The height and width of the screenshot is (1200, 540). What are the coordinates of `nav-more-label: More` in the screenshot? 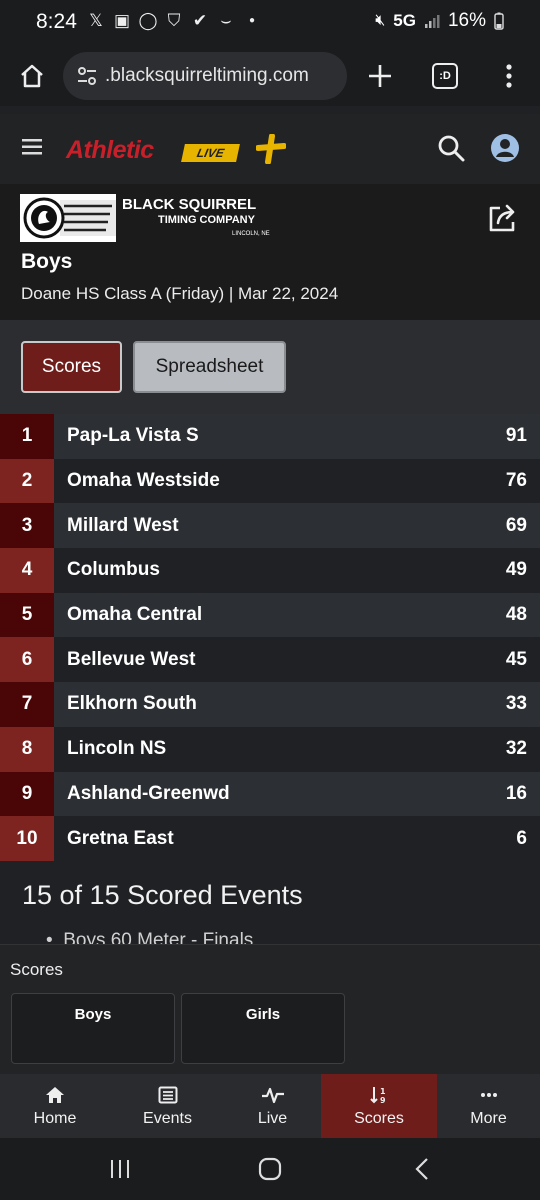 It's located at (488, 1118).